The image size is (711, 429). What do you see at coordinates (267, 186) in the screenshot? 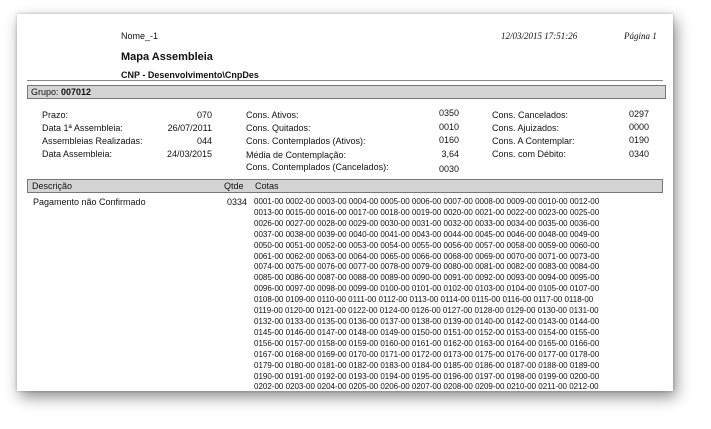
I see `col-cotas: Cotas` at bounding box center [267, 186].